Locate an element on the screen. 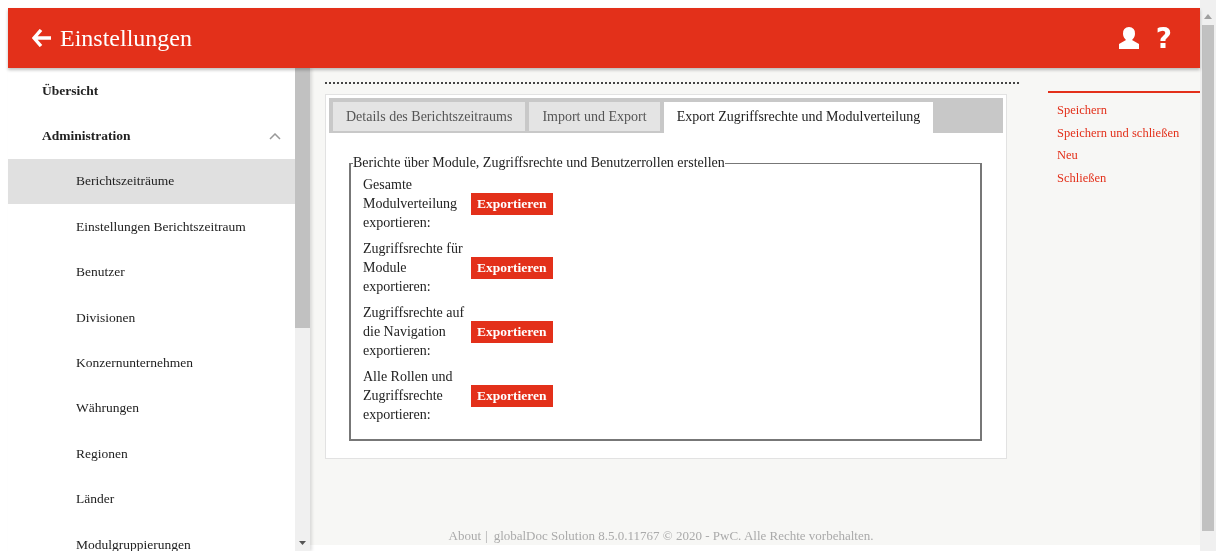 Image resolution: width=1216 pixels, height=551 pixels. sidebar-item: Regionen is located at coordinates (151, 454).